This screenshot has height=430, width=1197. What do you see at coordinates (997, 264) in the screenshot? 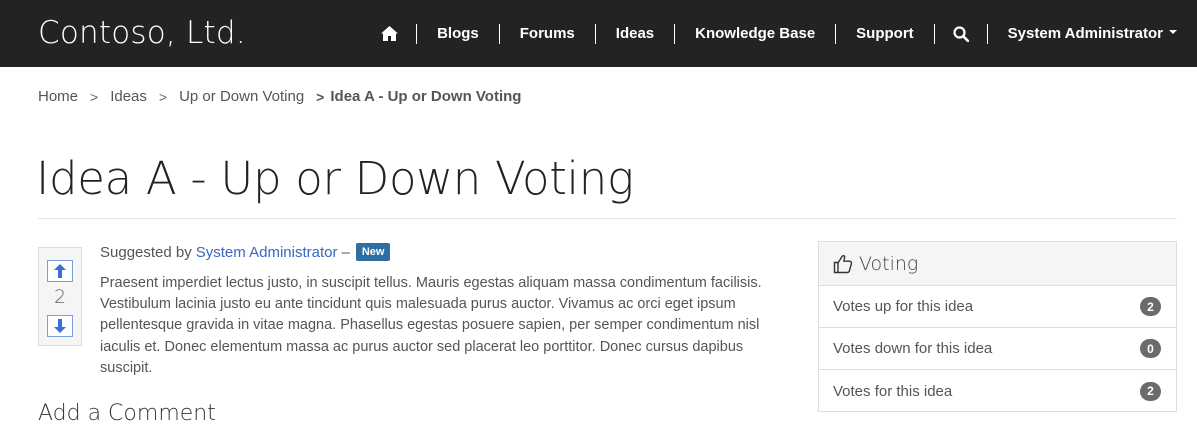
I see `voting-panel-heading: Voting` at bounding box center [997, 264].